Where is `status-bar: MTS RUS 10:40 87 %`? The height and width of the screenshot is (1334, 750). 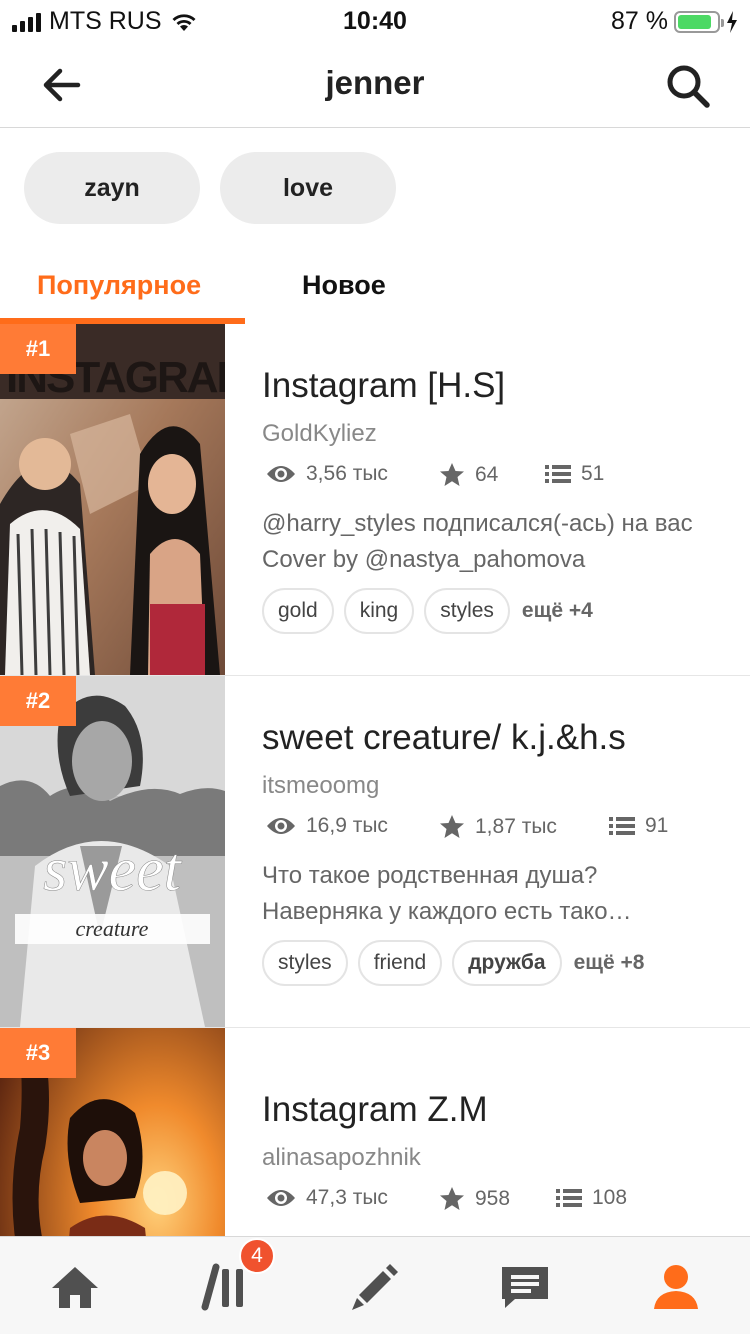 status-bar: MTS RUS 10:40 87 % is located at coordinates (375, 20).